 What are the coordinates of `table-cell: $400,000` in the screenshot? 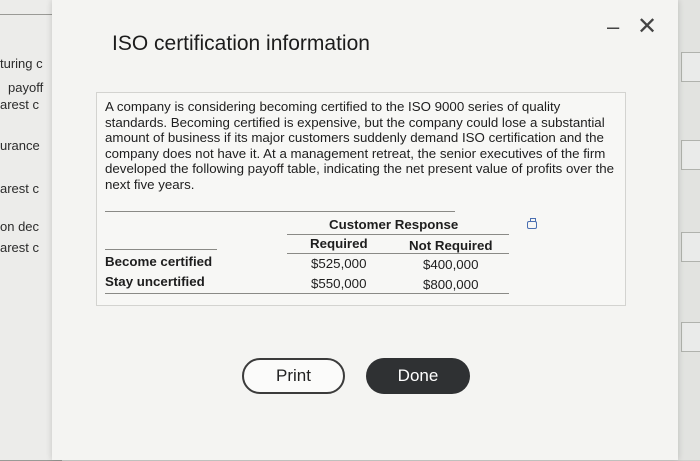 It's located at (451, 264).